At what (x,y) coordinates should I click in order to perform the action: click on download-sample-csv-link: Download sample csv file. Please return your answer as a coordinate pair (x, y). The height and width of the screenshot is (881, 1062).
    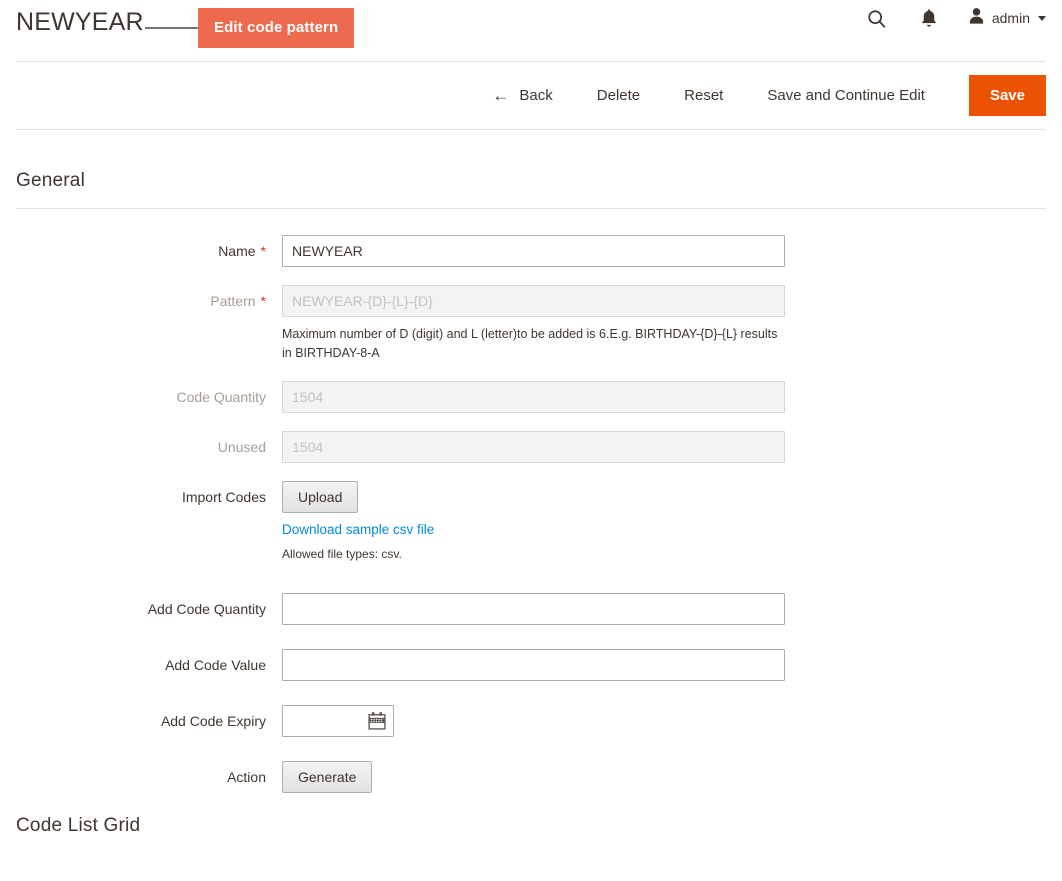
    Looking at the image, I should click on (358, 529).